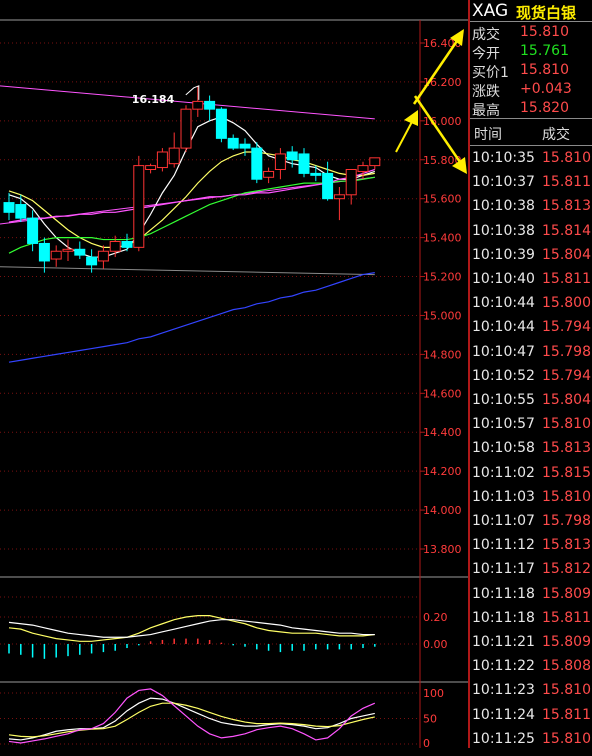 The width and height of the screenshot is (592, 756). What do you see at coordinates (566, 182) in the screenshot?
I see `tick-price: 15.811` at bounding box center [566, 182].